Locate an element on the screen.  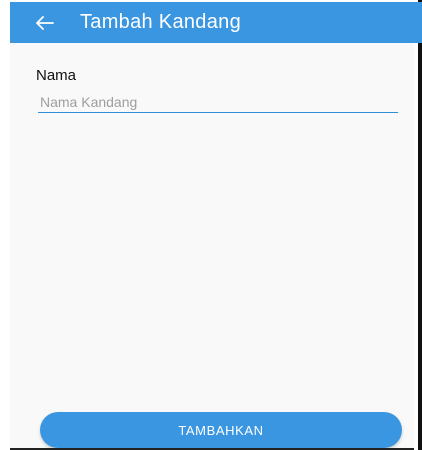
name-input is located at coordinates (218, 102).